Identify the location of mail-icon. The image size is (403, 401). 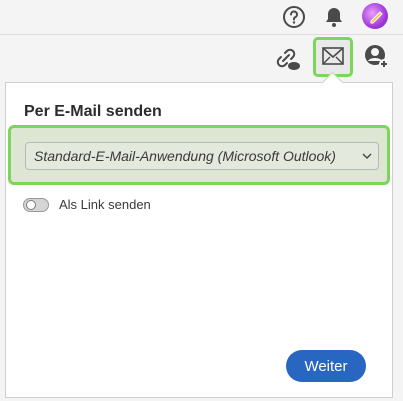
(333, 56).